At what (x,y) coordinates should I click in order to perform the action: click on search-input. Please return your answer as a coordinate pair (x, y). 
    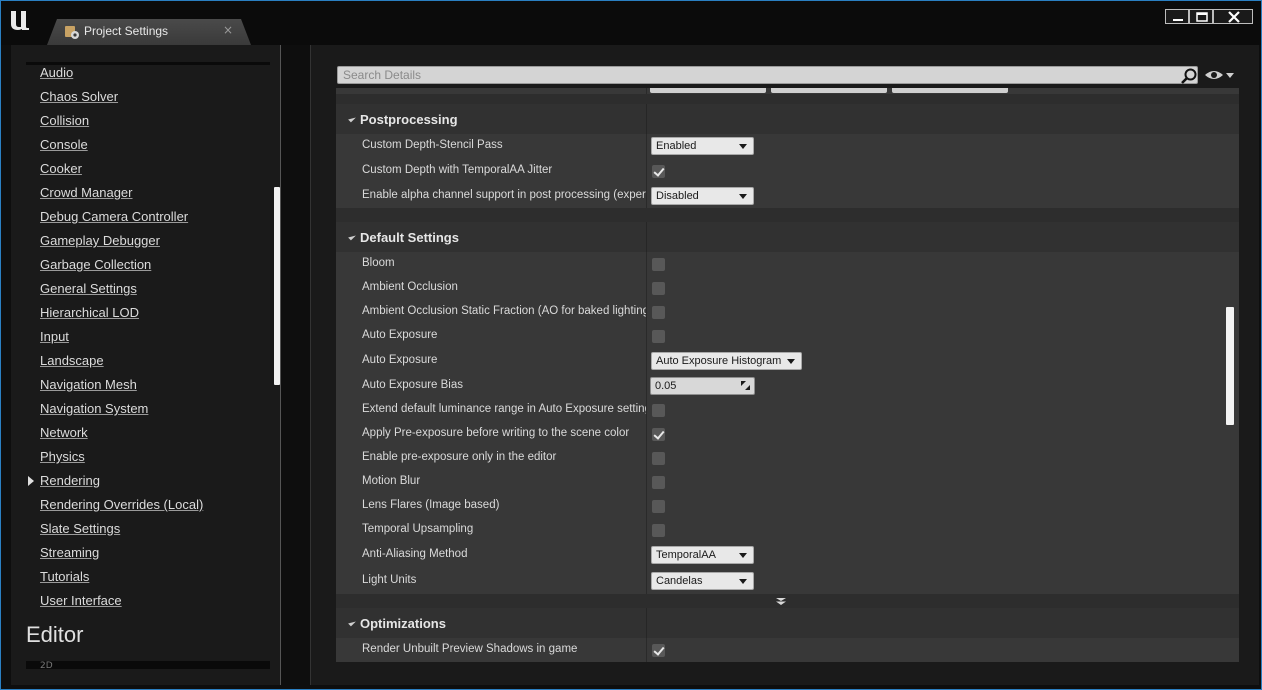
    Looking at the image, I should click on (767, 75).